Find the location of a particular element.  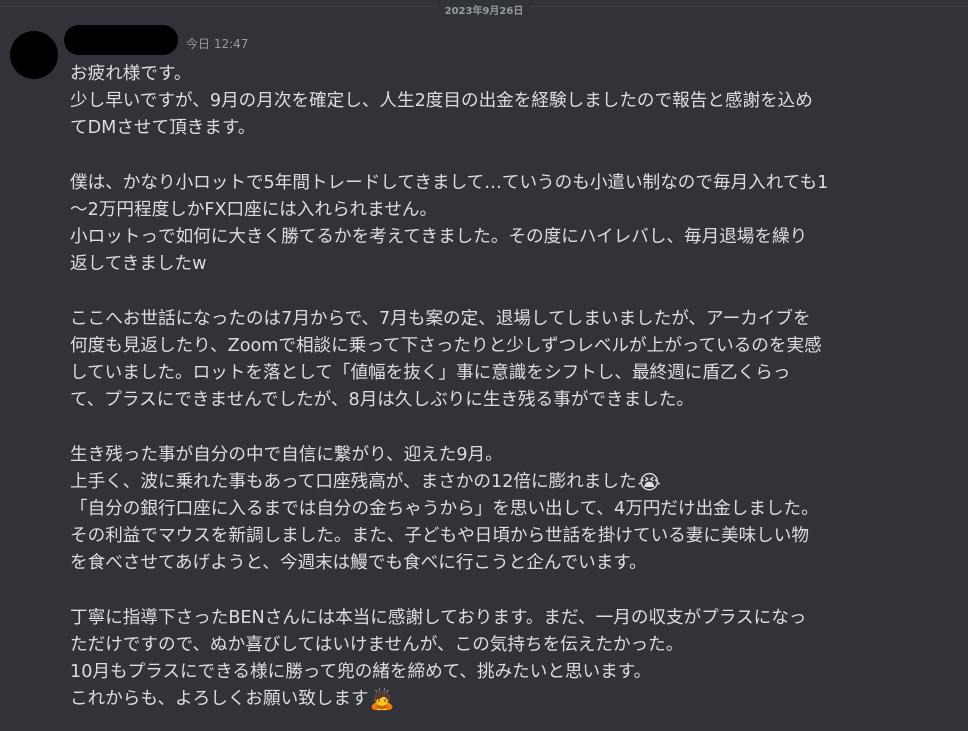

message-line: て、プラスにできませんでしたが、8月は久しぶりに生き残る事ができました。 is located at coordinates (382, 400).